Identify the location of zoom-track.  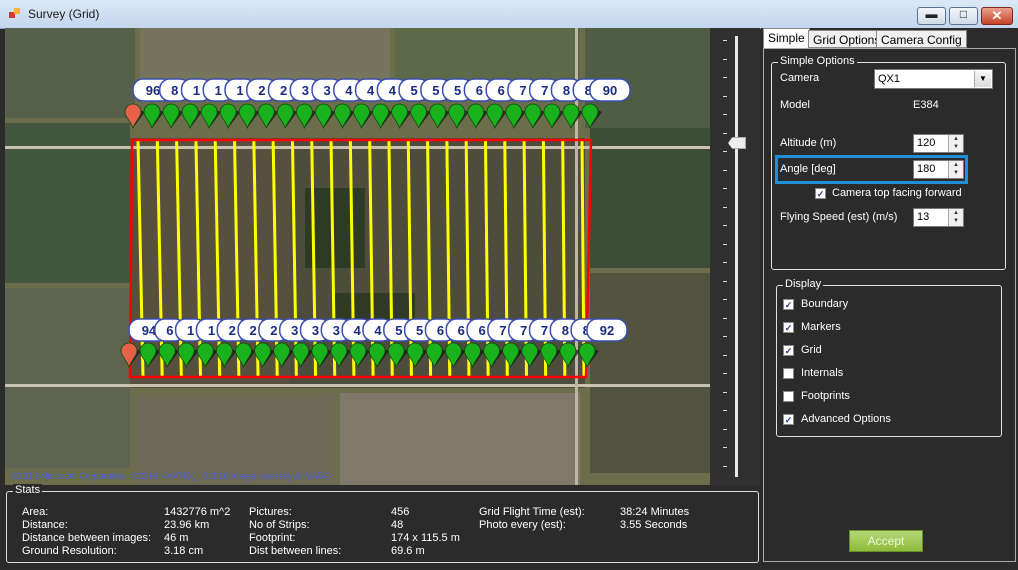
(736, 256).